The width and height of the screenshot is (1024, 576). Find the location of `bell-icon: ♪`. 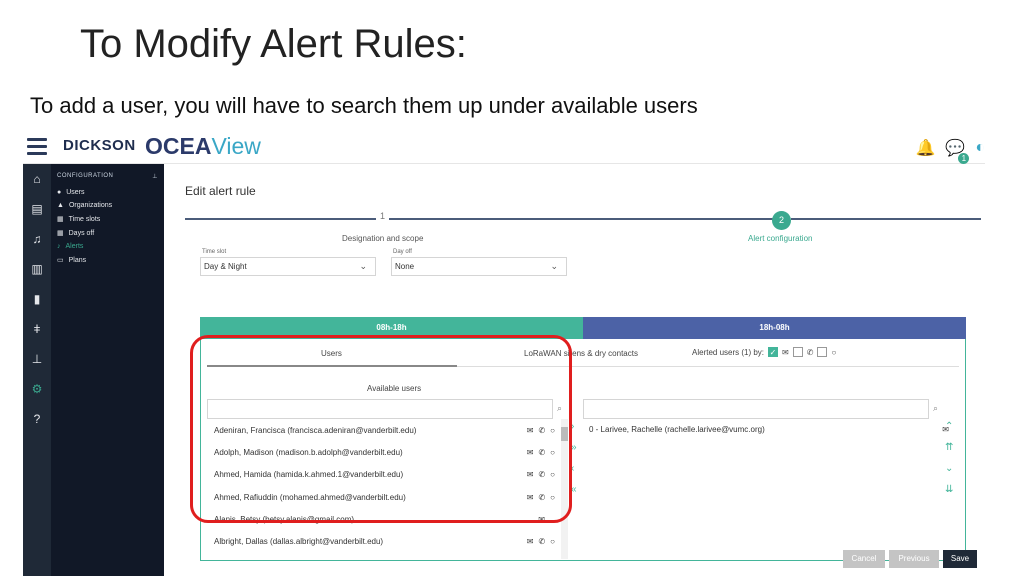

bell-icon: ♪ is located at coordinates (59, 246).